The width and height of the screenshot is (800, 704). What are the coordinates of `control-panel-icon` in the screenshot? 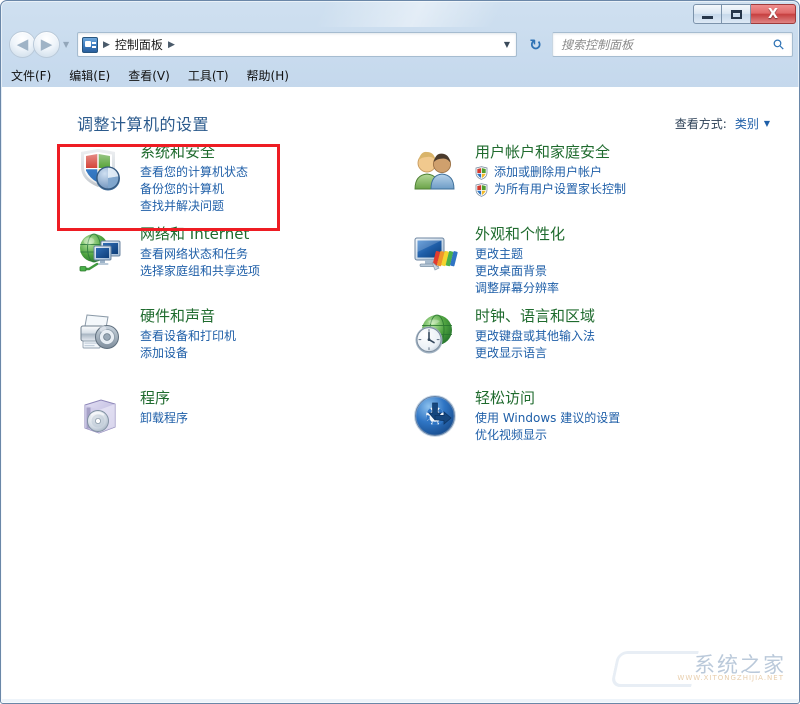 It's located at (90, 44).